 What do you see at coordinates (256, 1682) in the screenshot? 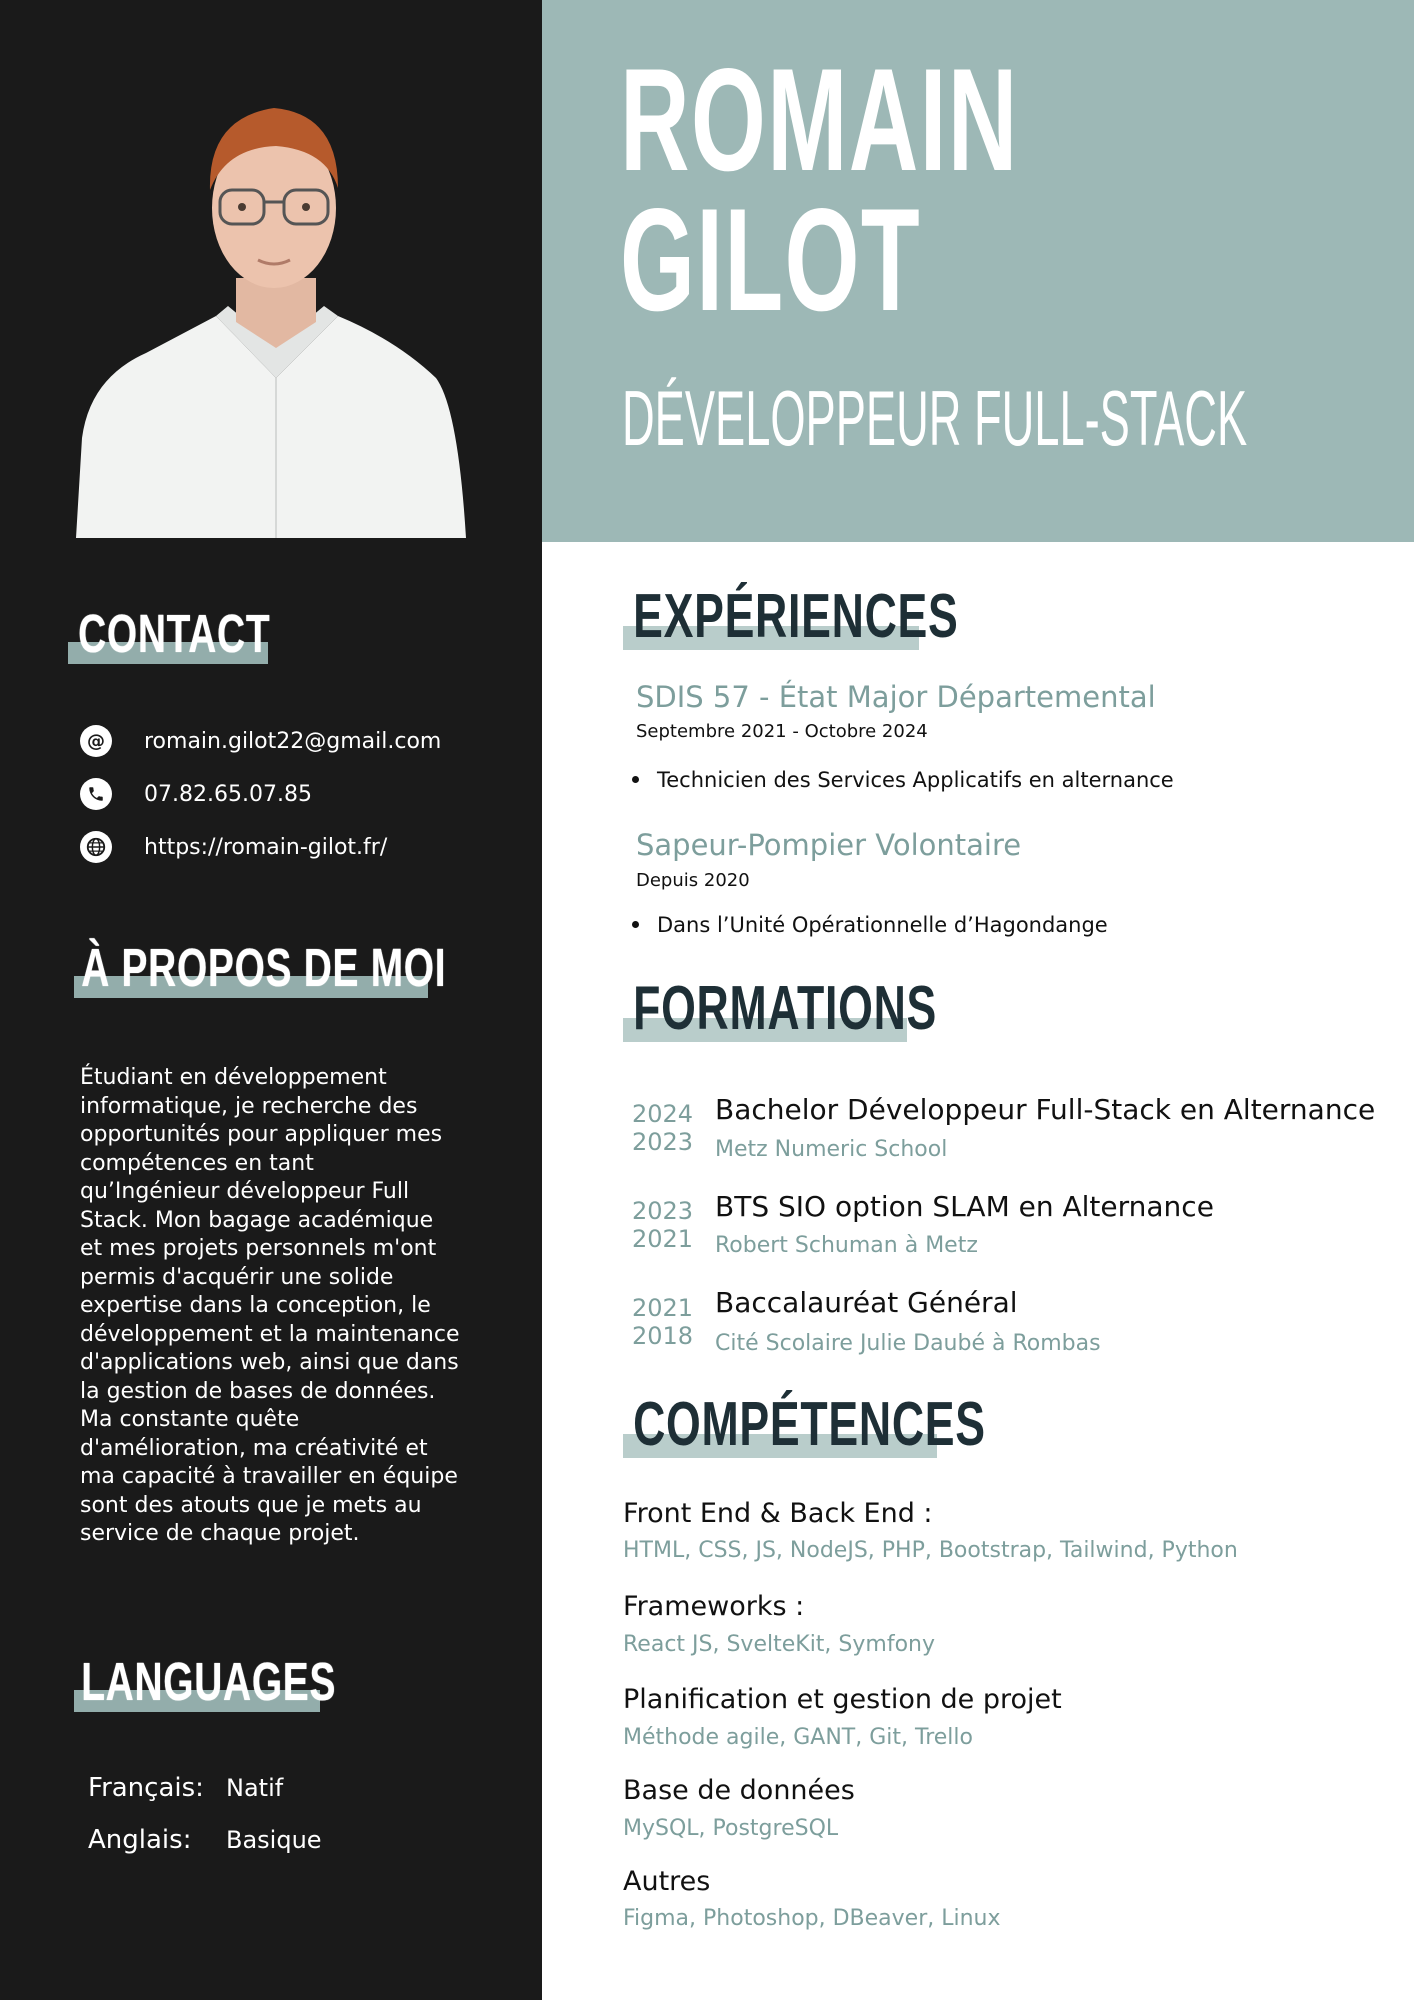
I see `languages-heading: LANGUAGES` at bounding box center [256, 1682].